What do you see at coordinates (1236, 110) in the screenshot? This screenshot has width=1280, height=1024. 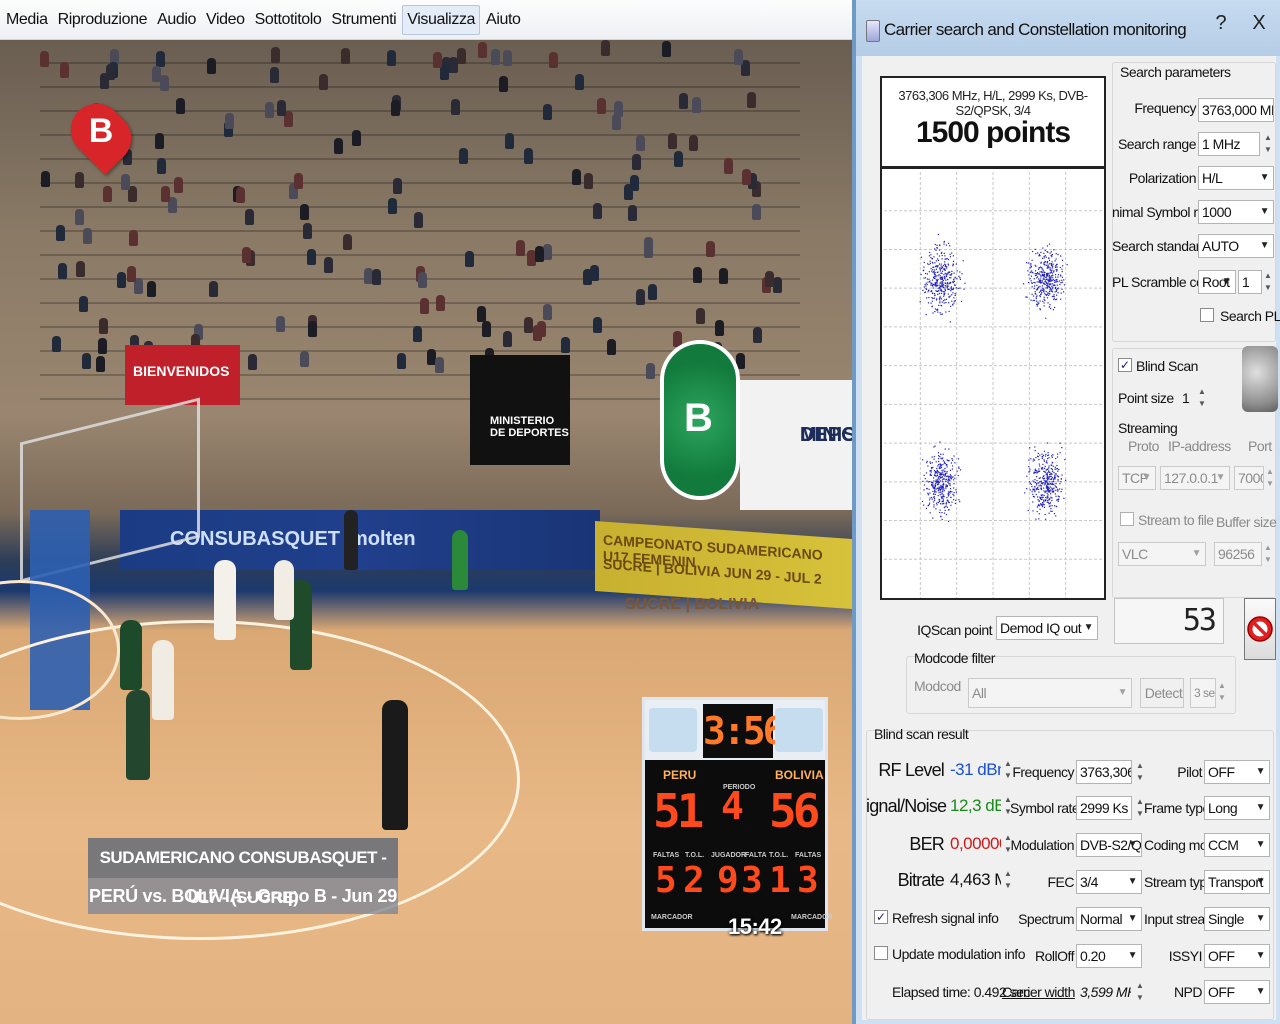 I see `frequency-input: 3763,000 MHz` at bounding box center [1236, 110].